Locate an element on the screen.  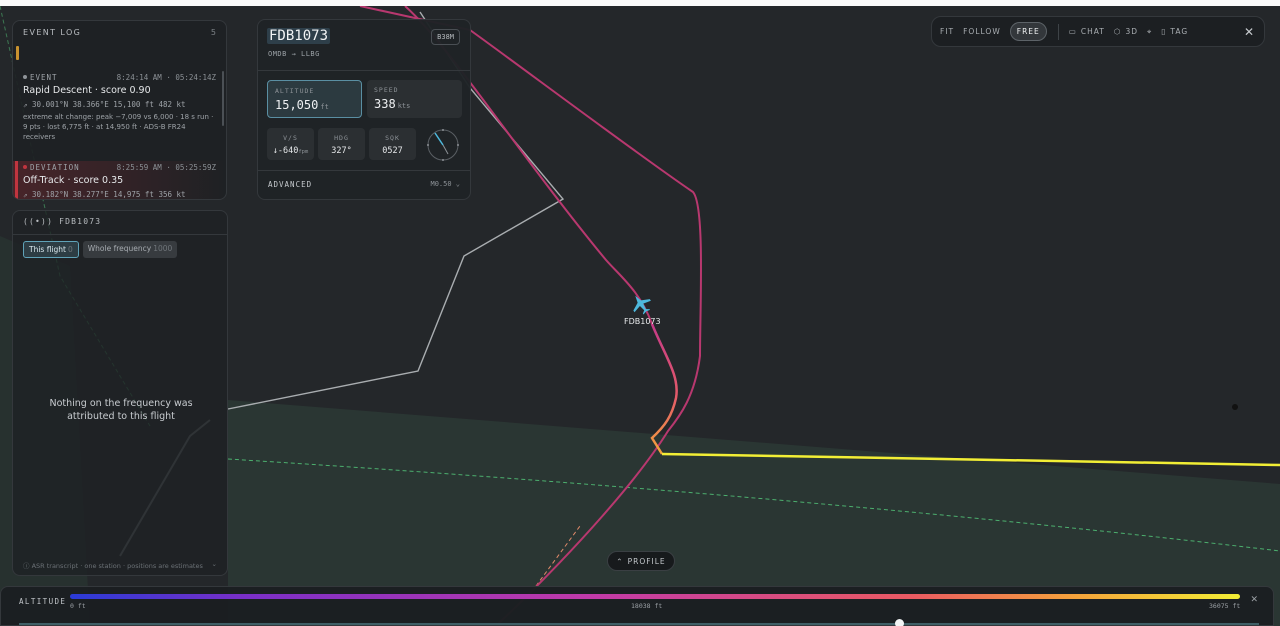
altitude-bar-label: ALTITUDE is located at coordinates (43, 601).